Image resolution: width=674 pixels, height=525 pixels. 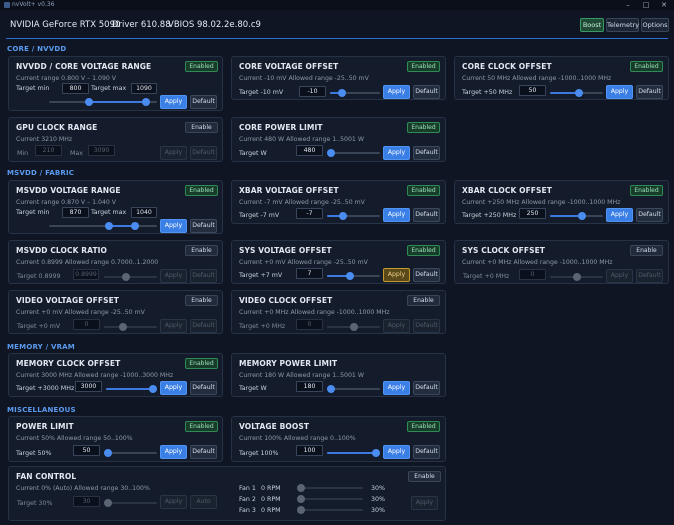 I want to click on card-title: VIDEO VOLTAGE OFFSET, so click(x=68, y=300).